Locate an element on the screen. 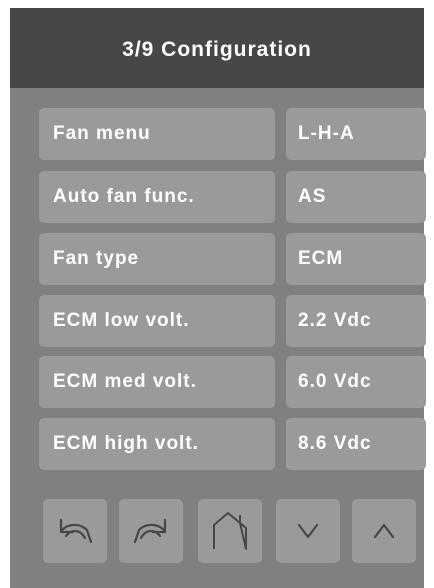  fan-menu-value-button: L-H-A is located at coordinates (356, 134).